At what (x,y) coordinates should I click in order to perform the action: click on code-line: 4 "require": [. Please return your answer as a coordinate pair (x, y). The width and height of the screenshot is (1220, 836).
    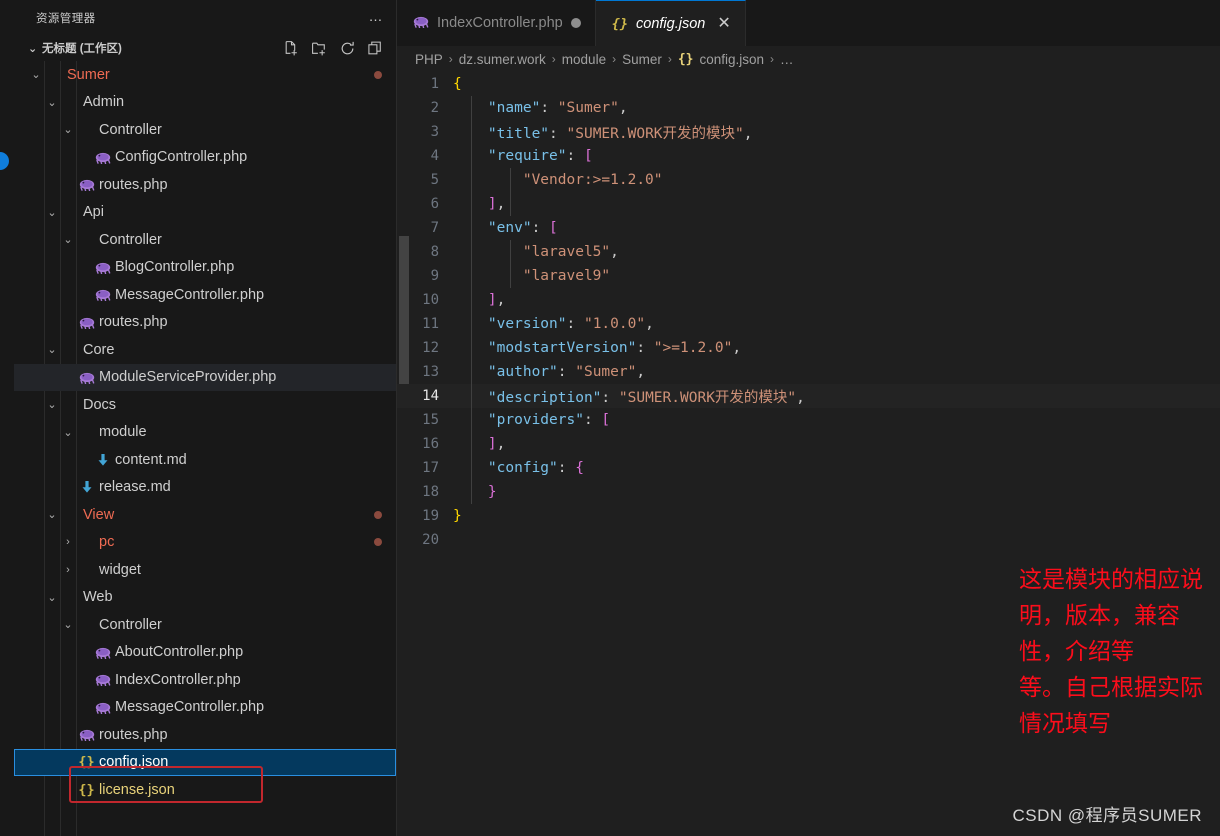
    Looking at the image, I should click on (808, 156).